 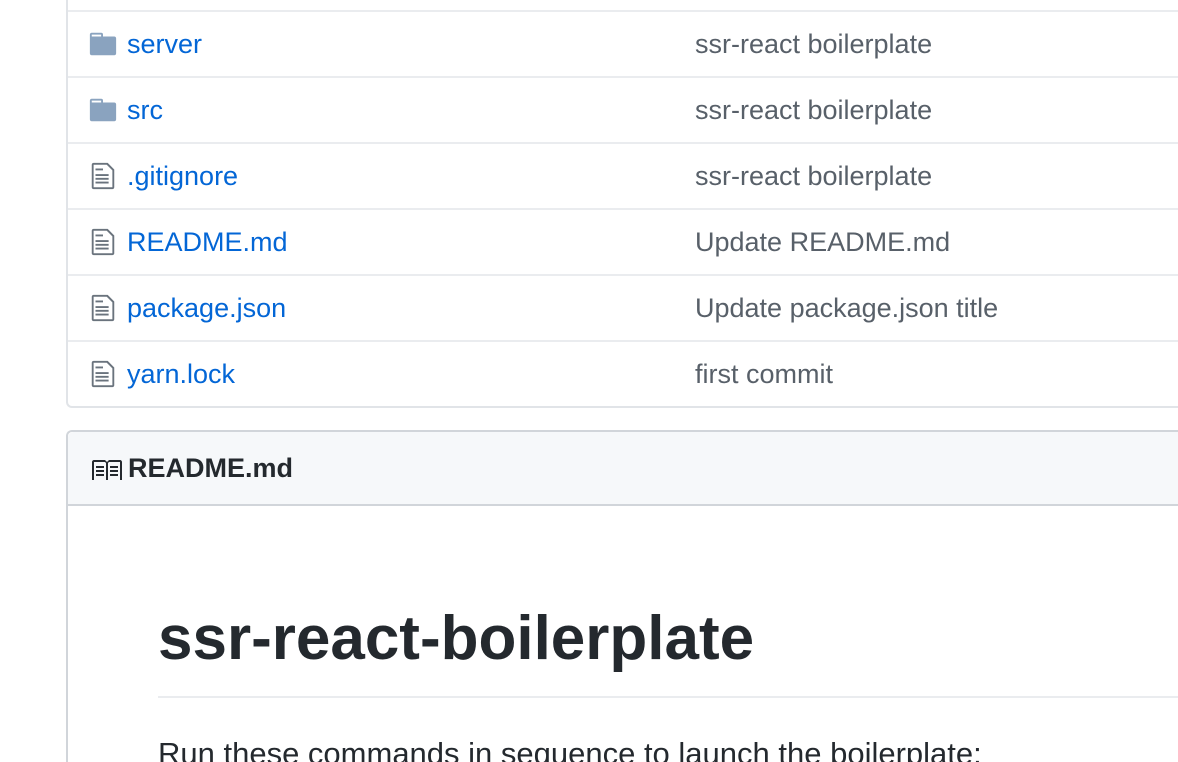 I want to click on file-name-link: yarn.lock, so click(x=181, y=374).